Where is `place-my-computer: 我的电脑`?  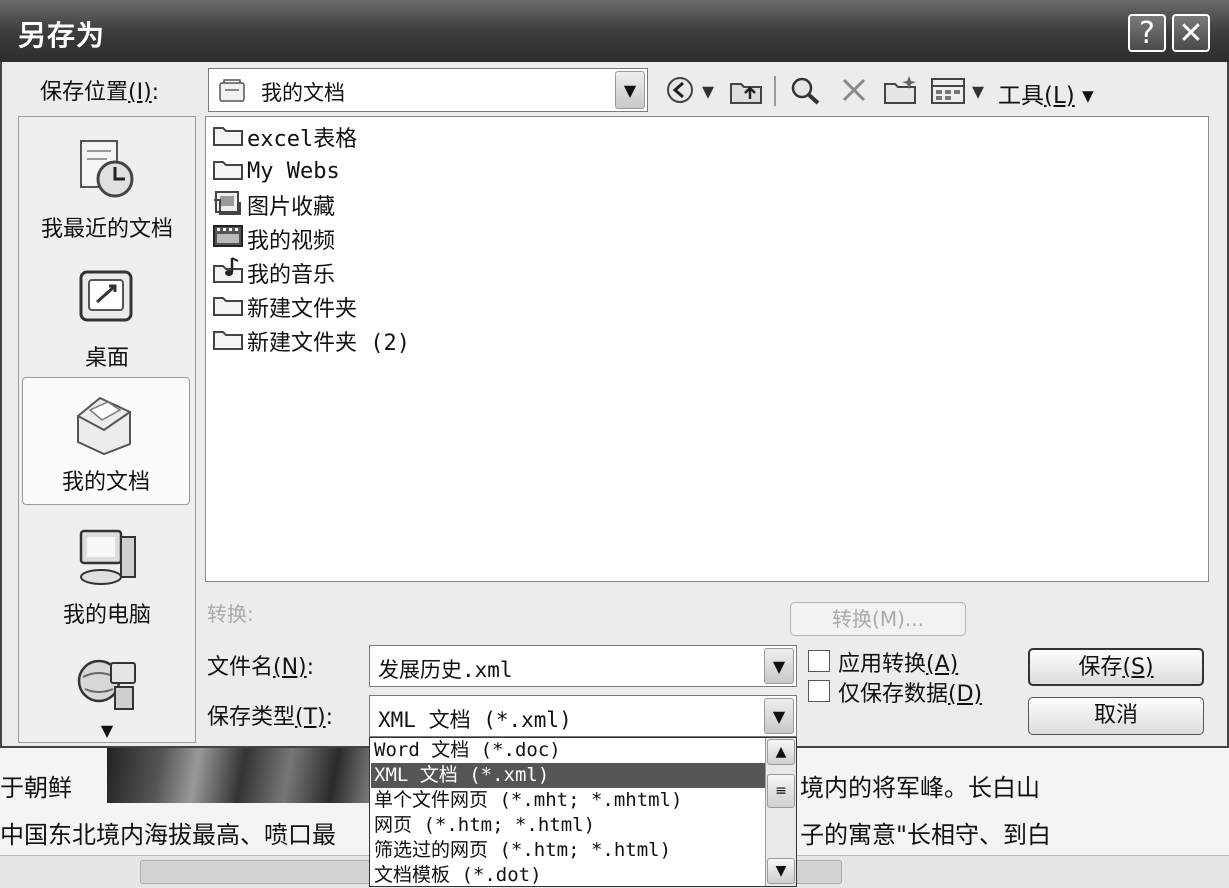
place-my-computer: 我的电脑 is located at coordinates (107, 576).